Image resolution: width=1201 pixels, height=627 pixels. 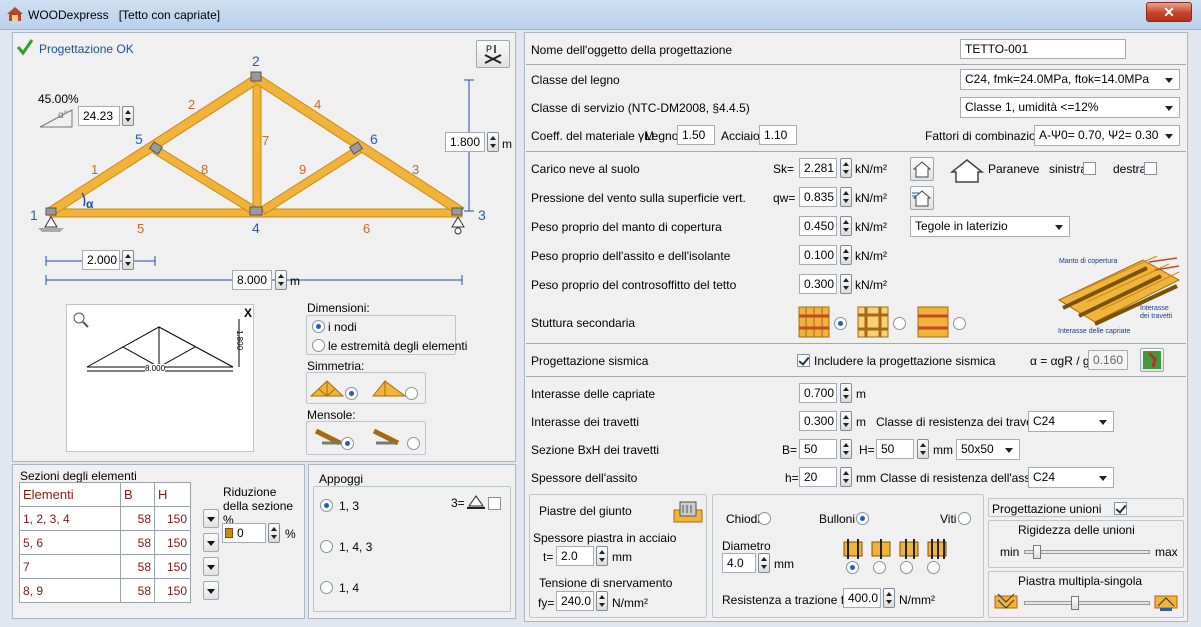 I want to click on acciaio-input: 1.10, so click(x=778, y=135).